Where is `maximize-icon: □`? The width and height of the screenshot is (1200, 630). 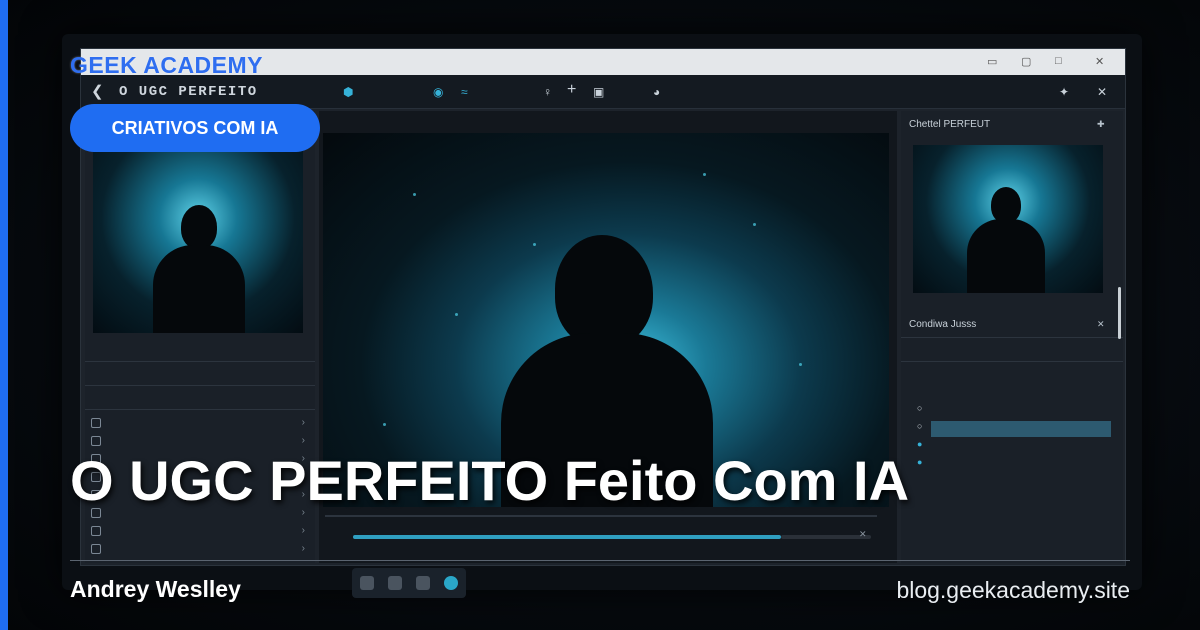 maximize-icon: □ is located at coordinates (1058, 61).